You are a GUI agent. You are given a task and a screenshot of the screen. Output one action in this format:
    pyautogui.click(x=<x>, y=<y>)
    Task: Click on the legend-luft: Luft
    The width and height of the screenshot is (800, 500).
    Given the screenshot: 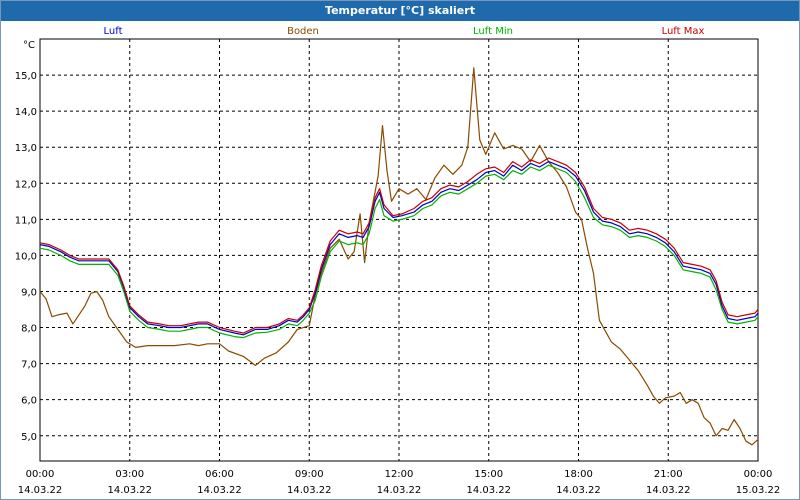 What is the action you would take?
    pyautogui.click(x=113, y=31)
    